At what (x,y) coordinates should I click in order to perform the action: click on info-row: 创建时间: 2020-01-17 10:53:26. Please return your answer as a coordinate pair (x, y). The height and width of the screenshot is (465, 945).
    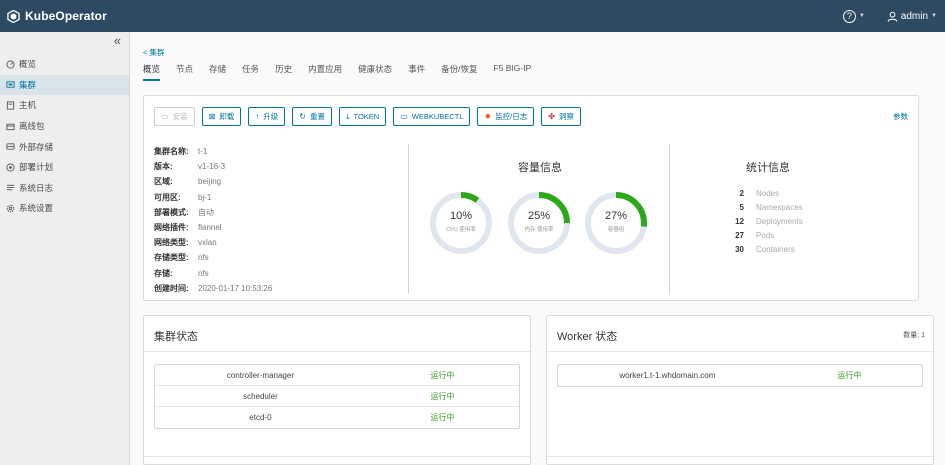
    Looking at the image, I should click on (213, 288).